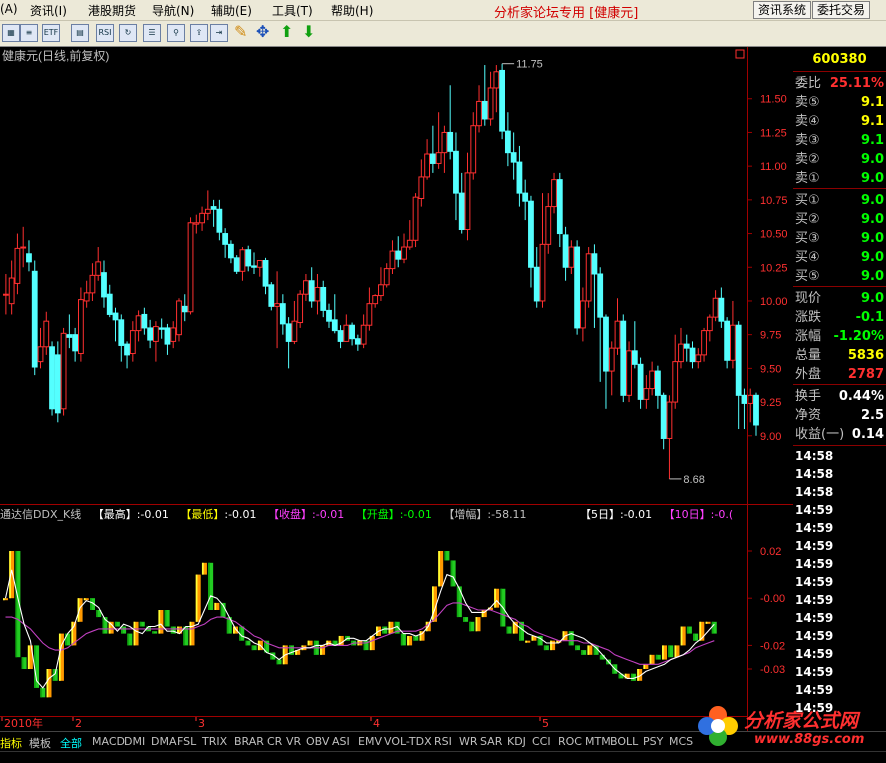 The width and height of the screenshot is (886, 763). Describe the element at coordinates (231, 10) in the screenshot. I see `menu-item-assist: 辅助(E)` at that location.